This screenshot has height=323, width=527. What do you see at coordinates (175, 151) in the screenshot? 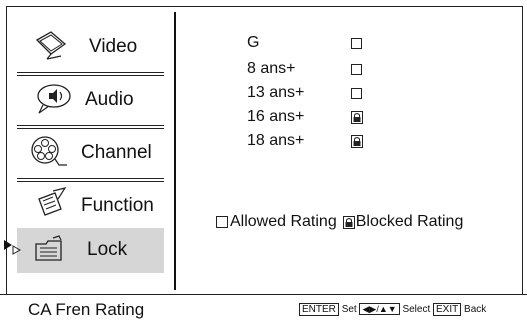
I see `menu-divider` at bounding box center [175, 151].